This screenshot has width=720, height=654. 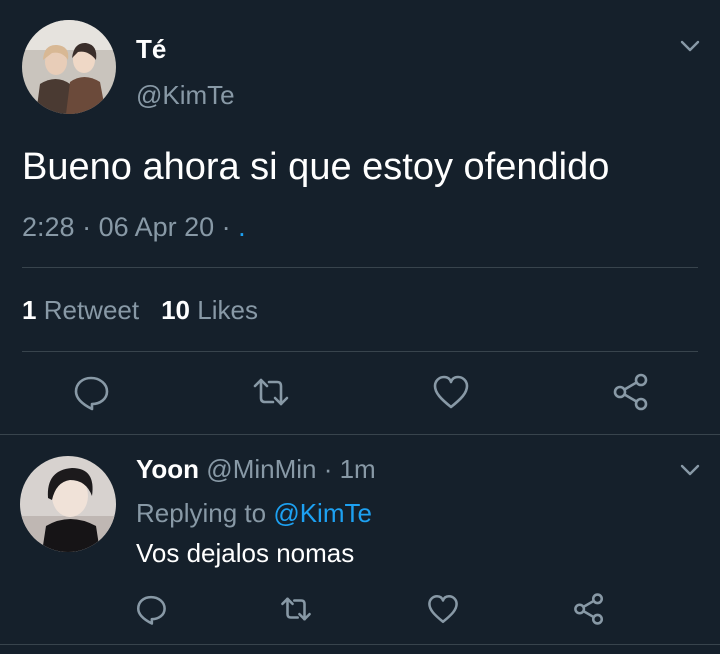 What do you see at coordinates (185, 95) in the screenshot?
I see `author-handle: @KimTe` at bounding box center [185, 95].